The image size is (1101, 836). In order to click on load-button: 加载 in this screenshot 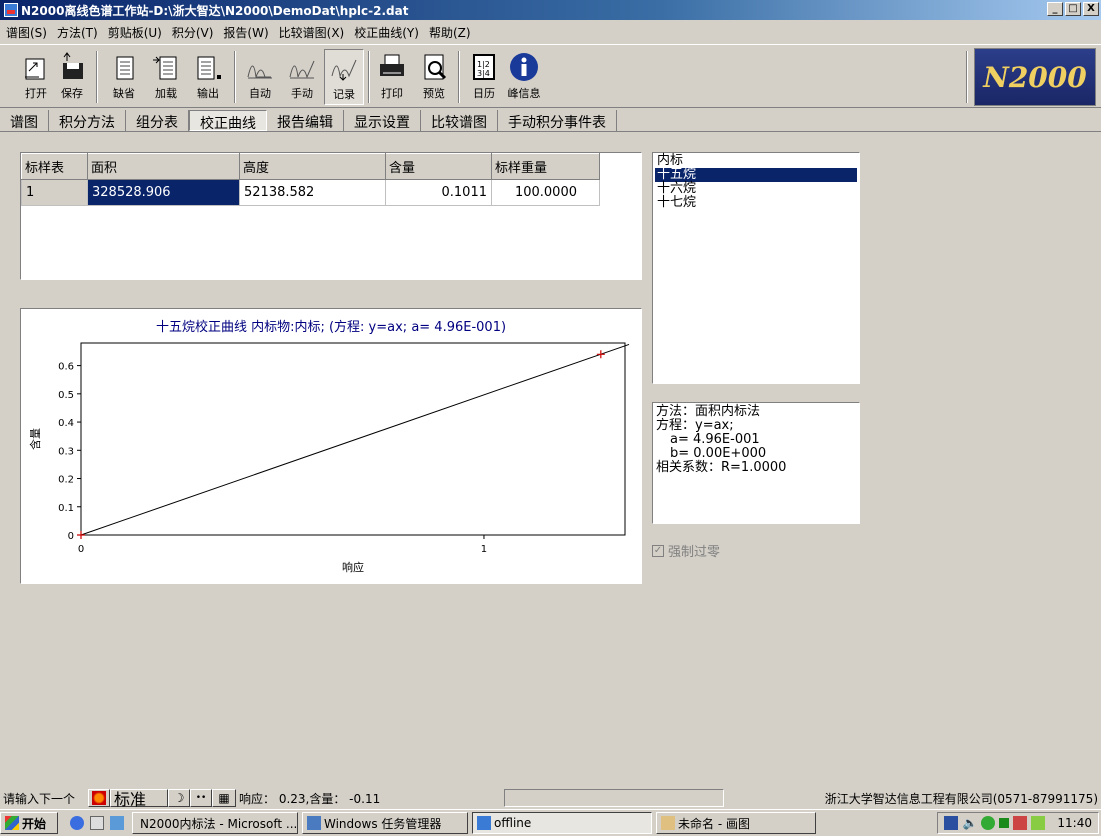, I will do `click(166, 77)`.